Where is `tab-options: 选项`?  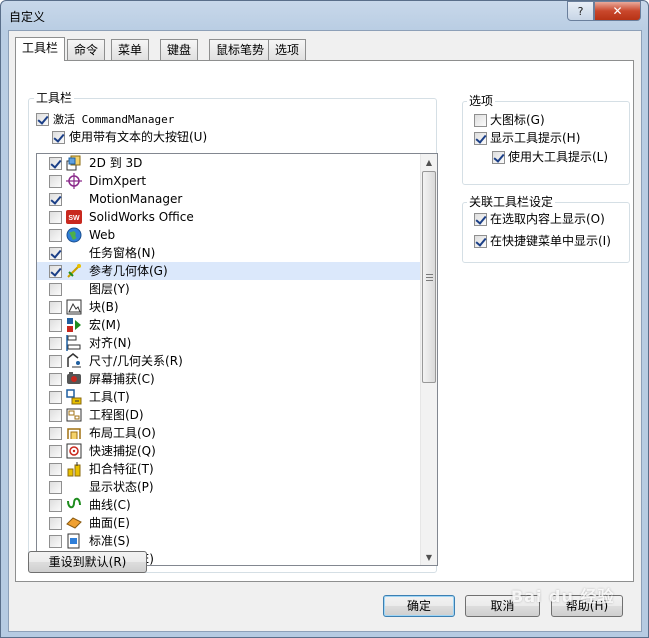
tab-options: 选项 is located at coordinates (287, 49).